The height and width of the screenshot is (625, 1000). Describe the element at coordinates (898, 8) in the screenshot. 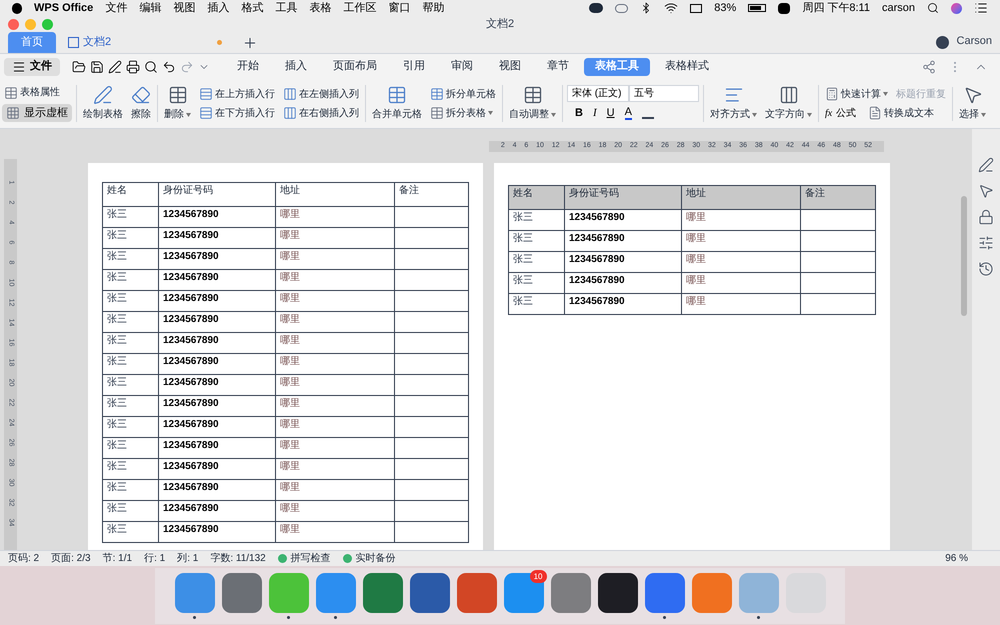

I see `user-name: carson` at that location.